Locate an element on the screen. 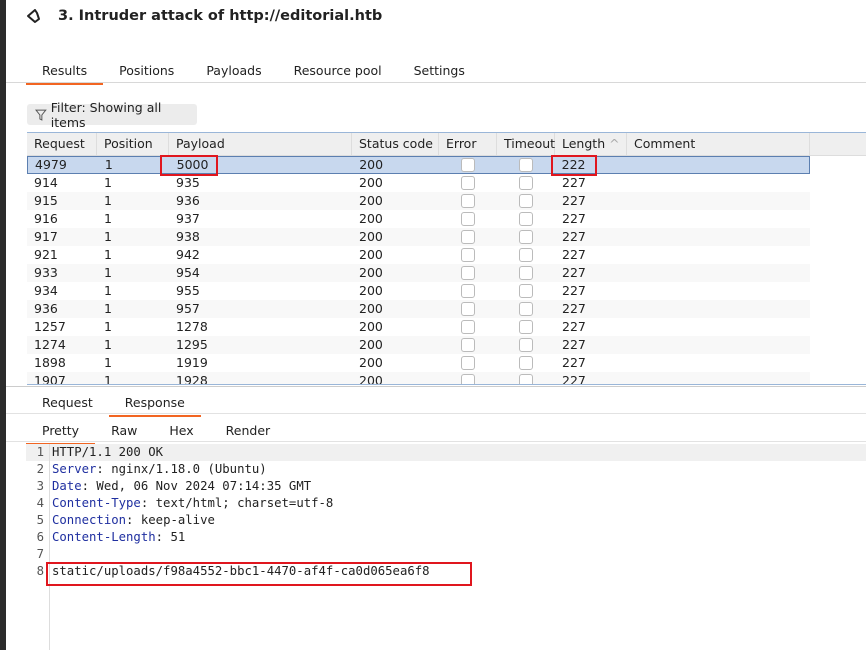 The image size is (866, 650). table-row: 915 1 936 200 227 is located at coordinates (418, 201).